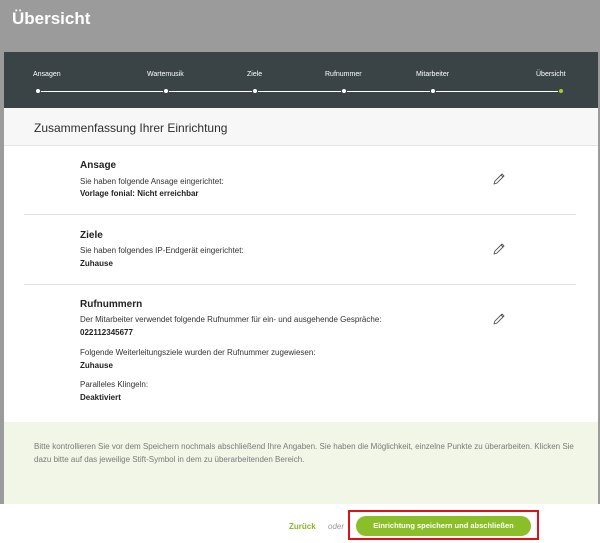 The image size is (600, 543). What do you see at coordinates (301, 127) in the screenshot?
I see `summary-header: Zusammenfassung Ihrer Einrichtung` at bounding box center [301, 127].